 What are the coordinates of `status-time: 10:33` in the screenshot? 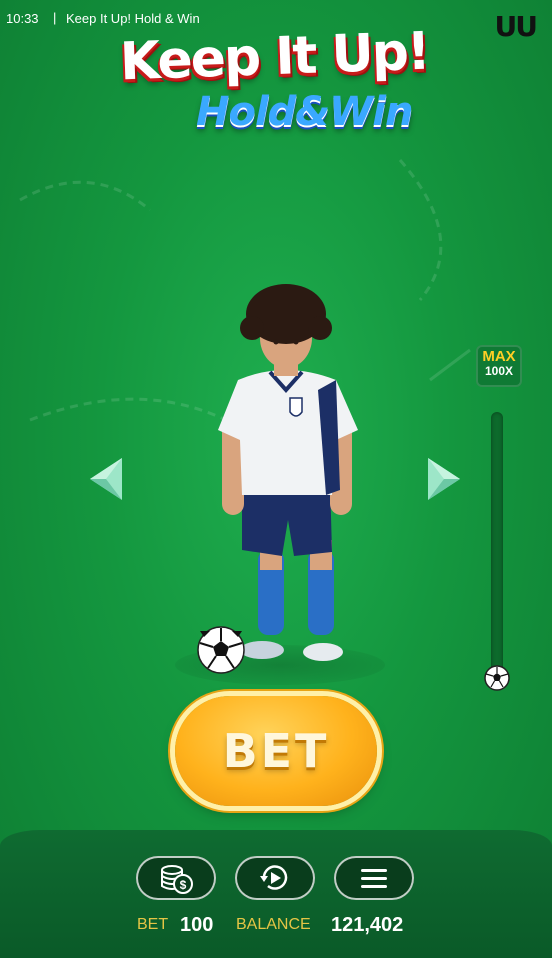 It's located at (22, 18).